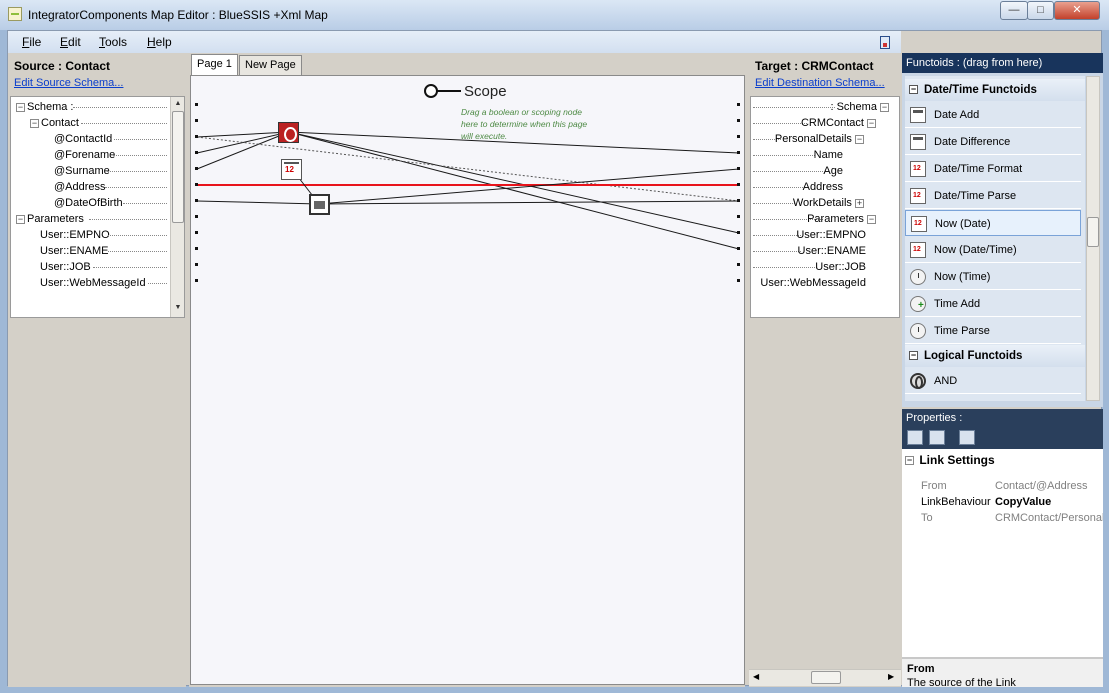 The width and height of the screenshot is (1109, 693). I want to click on target-node-age: Age, so click(833, 171).